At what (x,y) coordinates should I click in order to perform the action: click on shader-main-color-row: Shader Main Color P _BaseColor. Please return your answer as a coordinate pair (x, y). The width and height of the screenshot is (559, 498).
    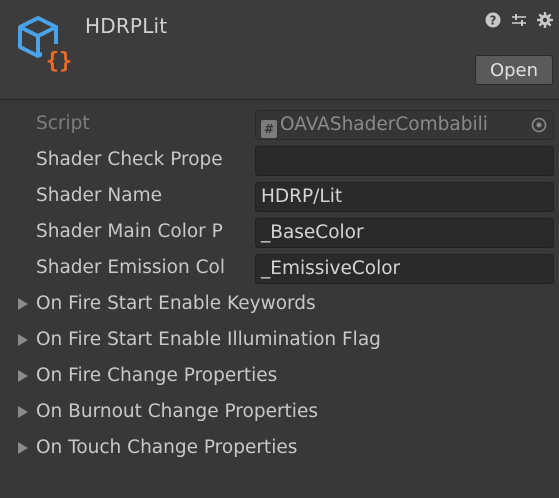
    Looking at the image, I should click on (279, 232).